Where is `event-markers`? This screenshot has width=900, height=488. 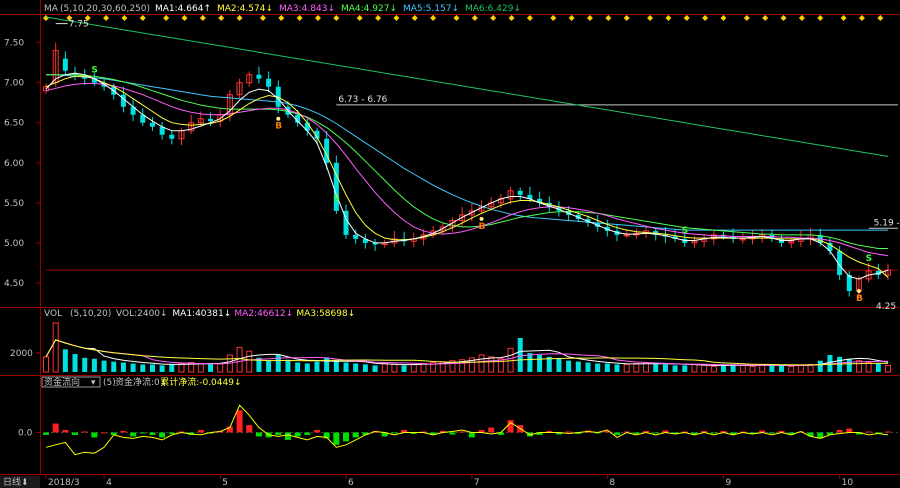
event-markers is located at coordinates (463, 18).